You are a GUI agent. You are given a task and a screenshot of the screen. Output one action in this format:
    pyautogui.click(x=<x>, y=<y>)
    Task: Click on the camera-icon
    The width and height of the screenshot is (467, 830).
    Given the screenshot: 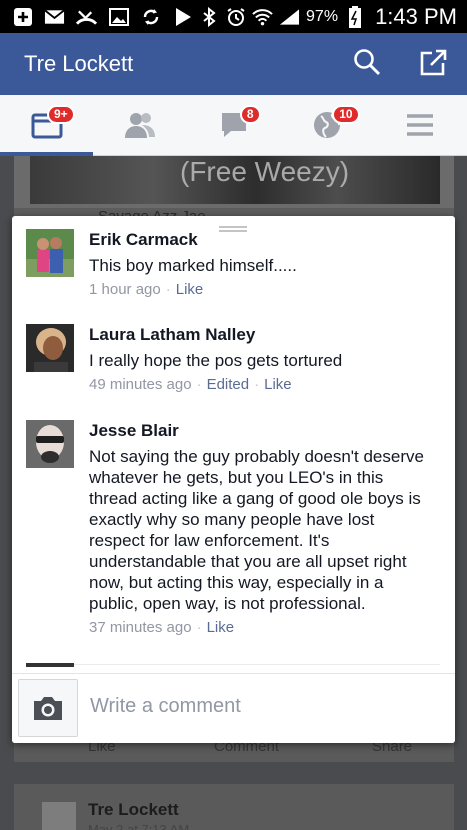 What is the action you would take?
    pyautogui.click(x=48, y=708)
    